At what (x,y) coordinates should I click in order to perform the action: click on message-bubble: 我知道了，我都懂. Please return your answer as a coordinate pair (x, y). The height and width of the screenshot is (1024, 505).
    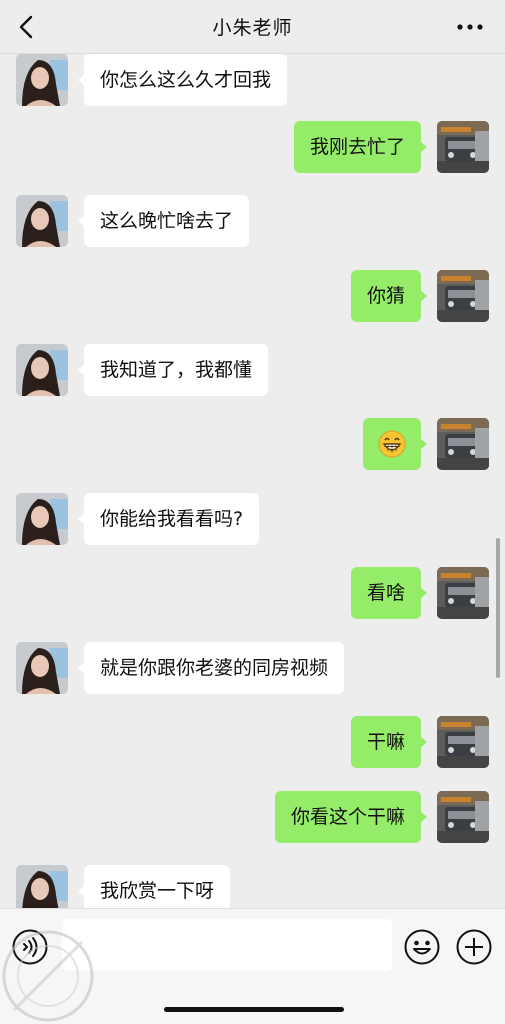
    Looking at the image, I should click on (173, 370).